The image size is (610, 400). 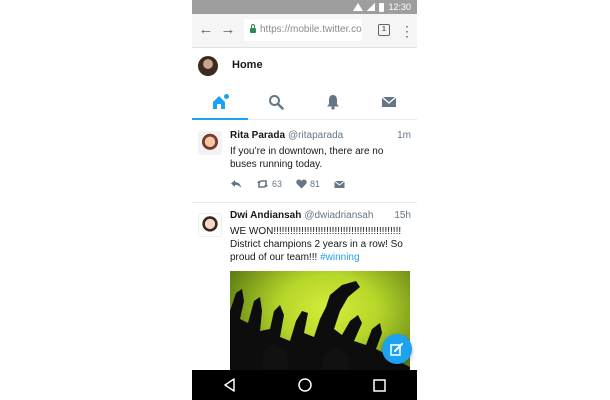 I want to click on tweet-photo, so click(x=320, y=326).